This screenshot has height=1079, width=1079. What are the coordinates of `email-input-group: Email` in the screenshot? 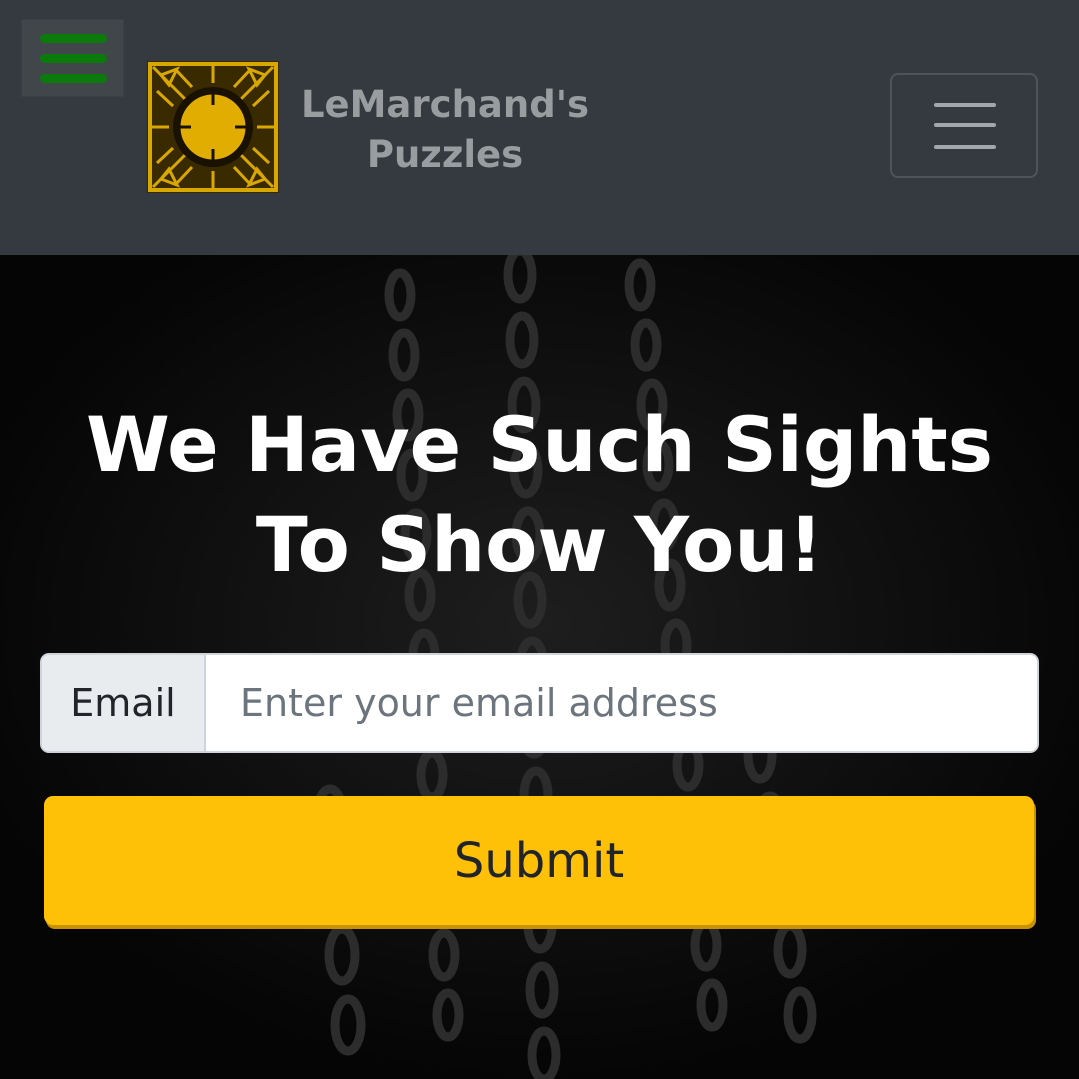 It's located at (539, 703).